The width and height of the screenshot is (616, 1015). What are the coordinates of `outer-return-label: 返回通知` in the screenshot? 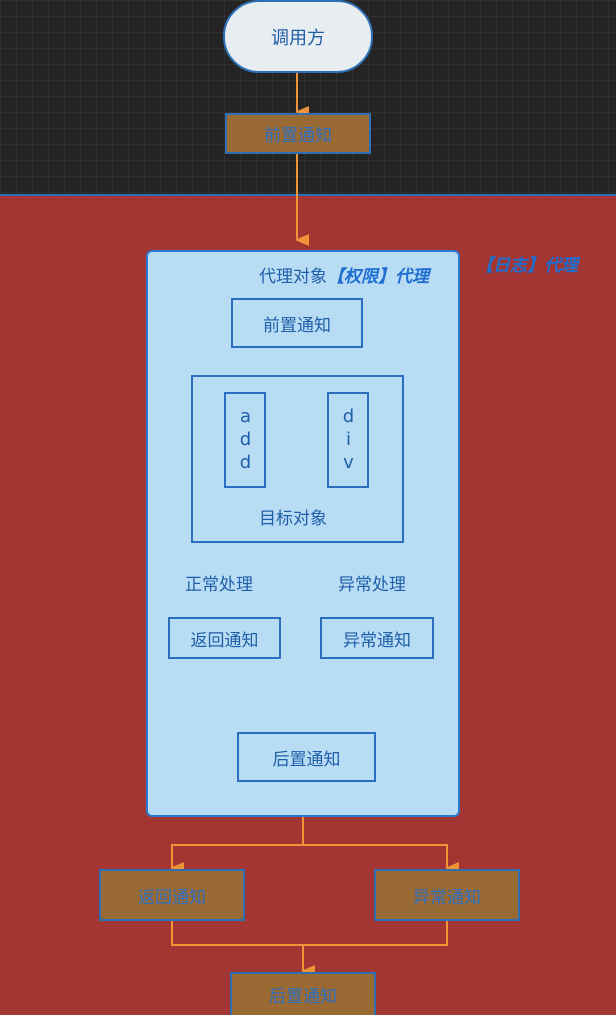 It's located at (172, 897).